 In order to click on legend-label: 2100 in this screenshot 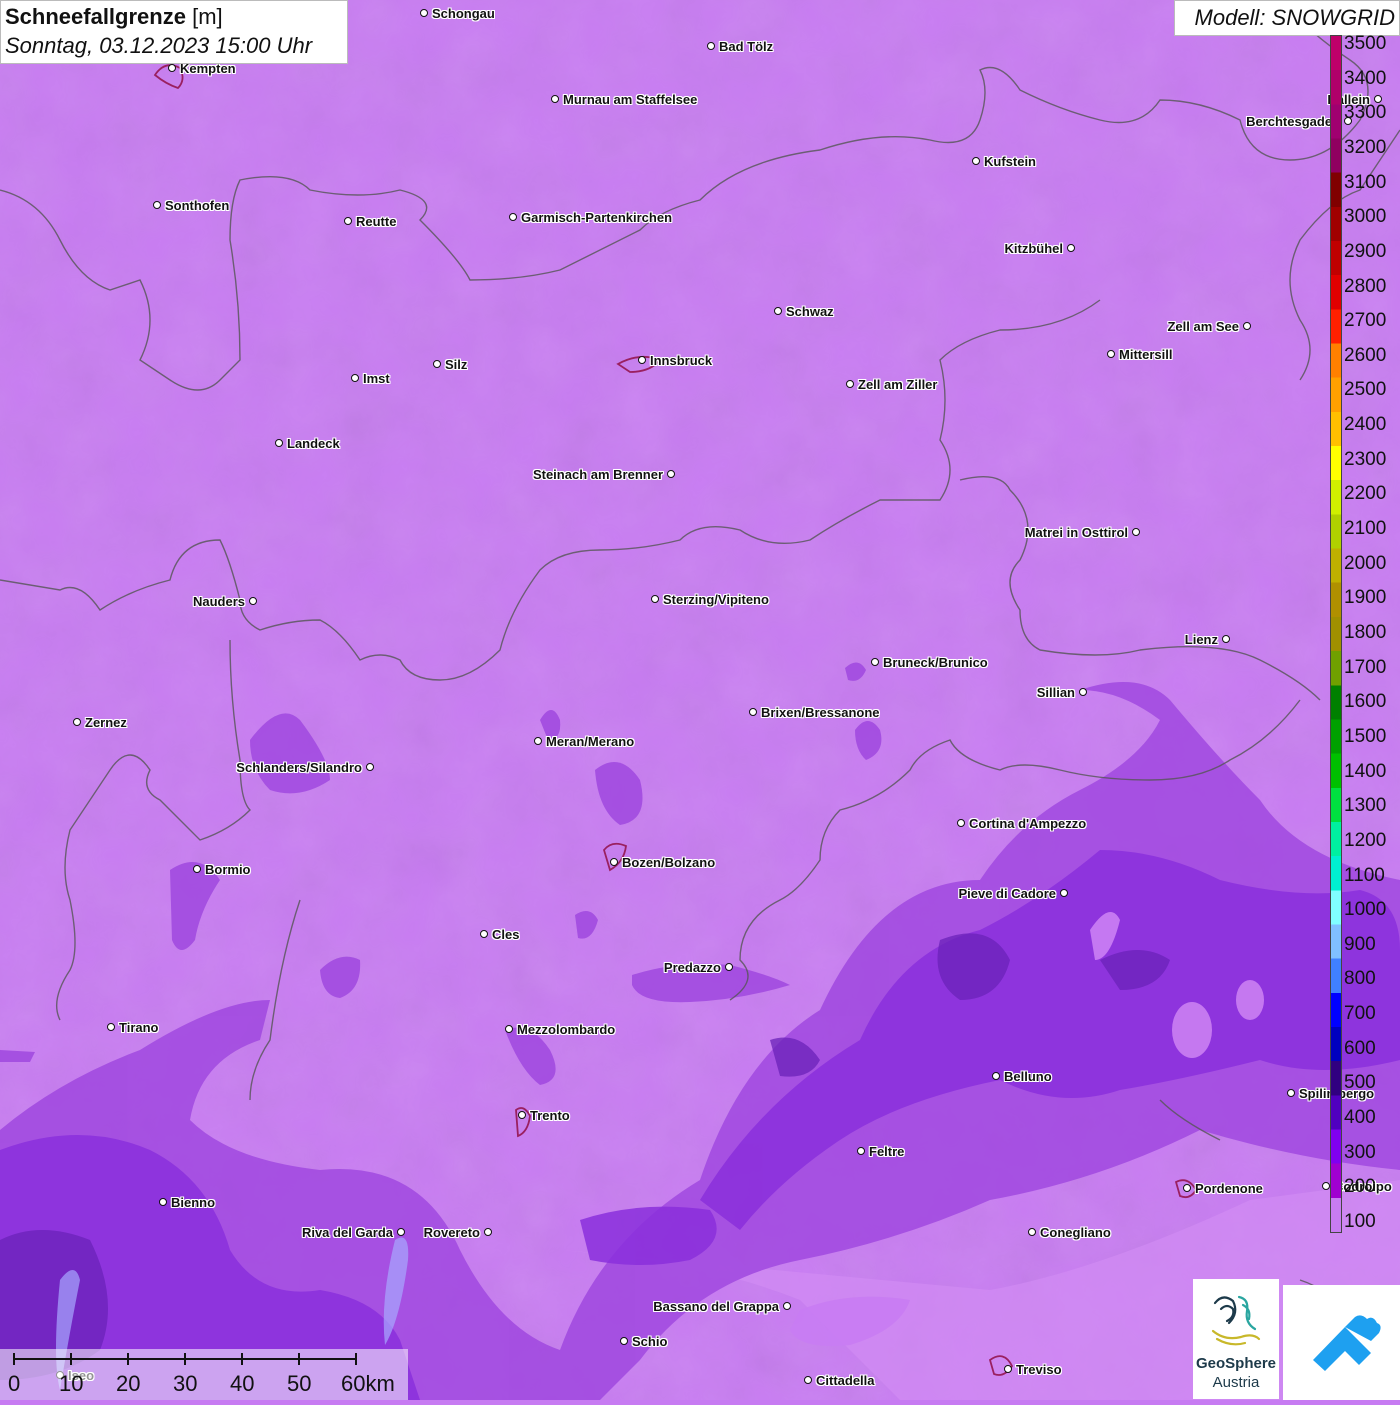, I will do `click(1365, 529)`.